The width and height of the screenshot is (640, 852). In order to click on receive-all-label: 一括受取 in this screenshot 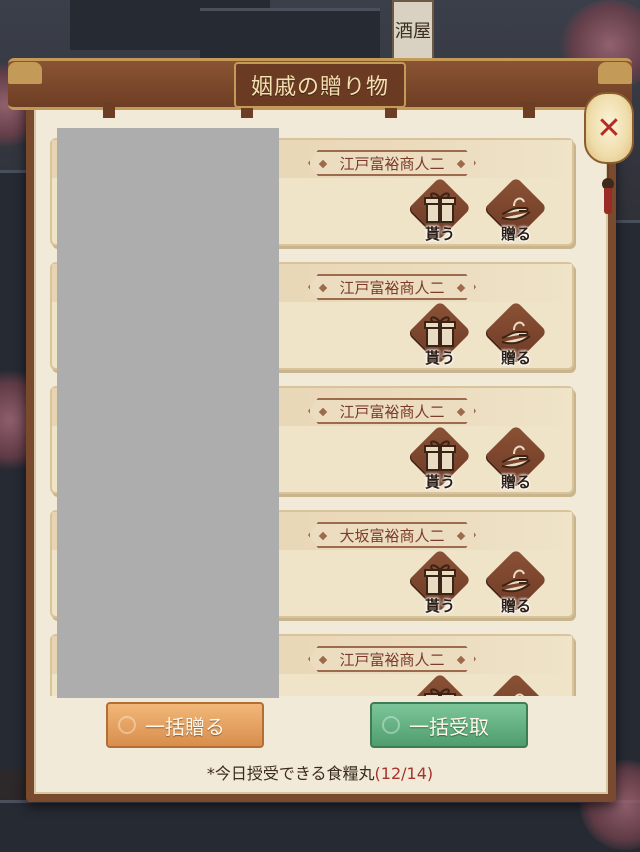, I will do `click(449, 726)`.